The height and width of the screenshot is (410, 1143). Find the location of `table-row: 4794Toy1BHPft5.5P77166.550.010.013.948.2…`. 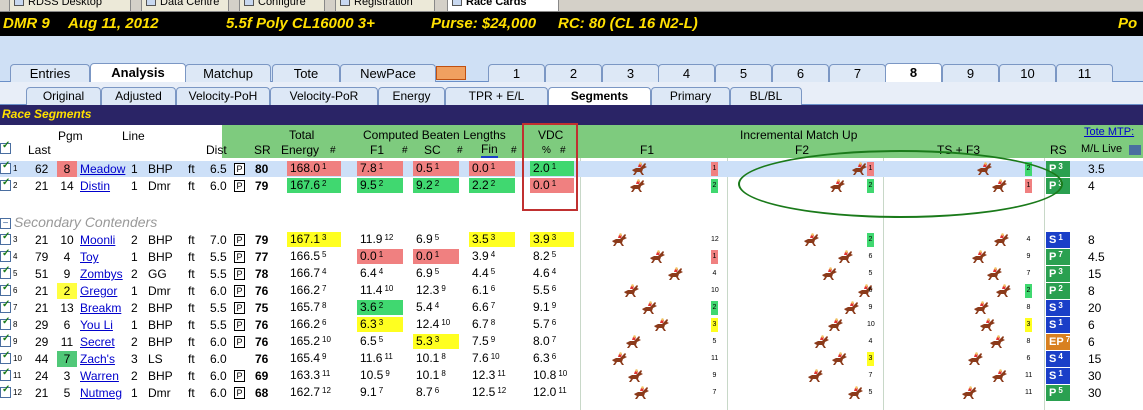

table-row: 4794Toy1BHPft5.5P77166.550.010.013.948.2… is located at coordinates (571, 256).